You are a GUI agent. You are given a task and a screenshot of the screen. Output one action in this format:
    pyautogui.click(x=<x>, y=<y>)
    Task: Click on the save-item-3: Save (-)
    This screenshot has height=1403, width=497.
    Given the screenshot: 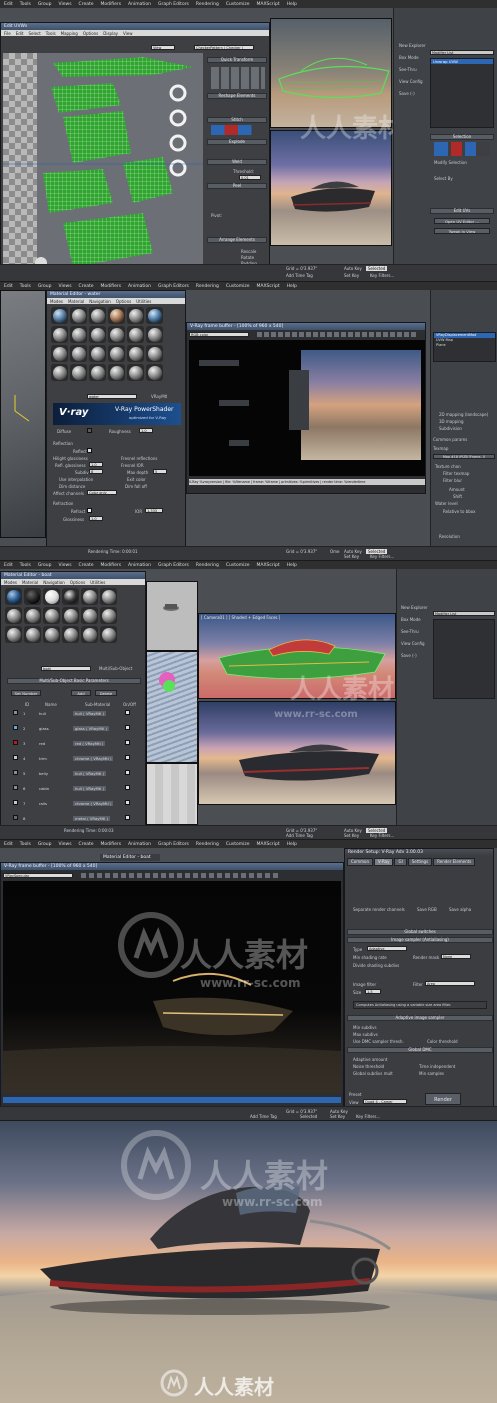 What is the action you would take?
    pyautogui.click(x=409, y=655)
    